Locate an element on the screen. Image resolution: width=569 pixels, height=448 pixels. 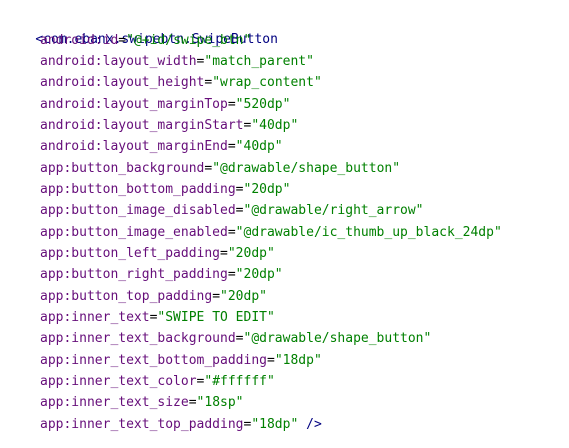
attribute-name: android:layout_marginTop is located at coordinates (134, 104).